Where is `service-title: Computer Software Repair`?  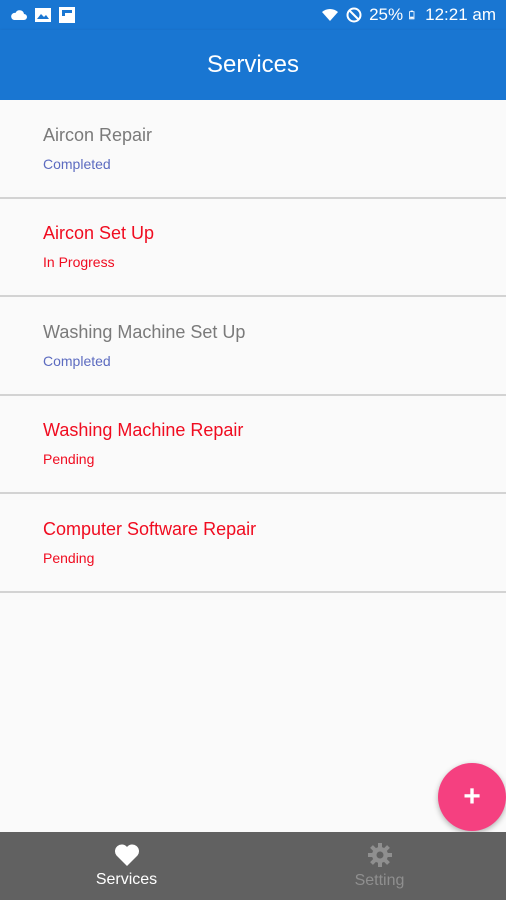 service-title: Computer Software Repair is located at coordinates (150, 528).